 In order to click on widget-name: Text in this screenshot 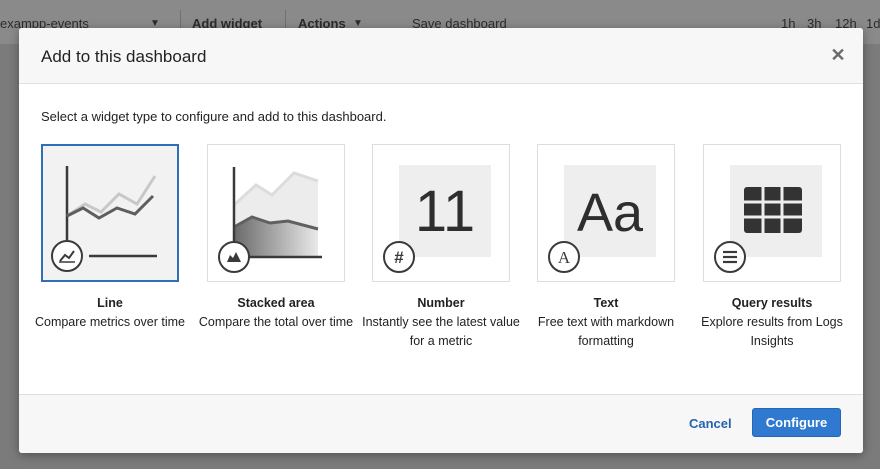, I will do `click(606, 303)`.